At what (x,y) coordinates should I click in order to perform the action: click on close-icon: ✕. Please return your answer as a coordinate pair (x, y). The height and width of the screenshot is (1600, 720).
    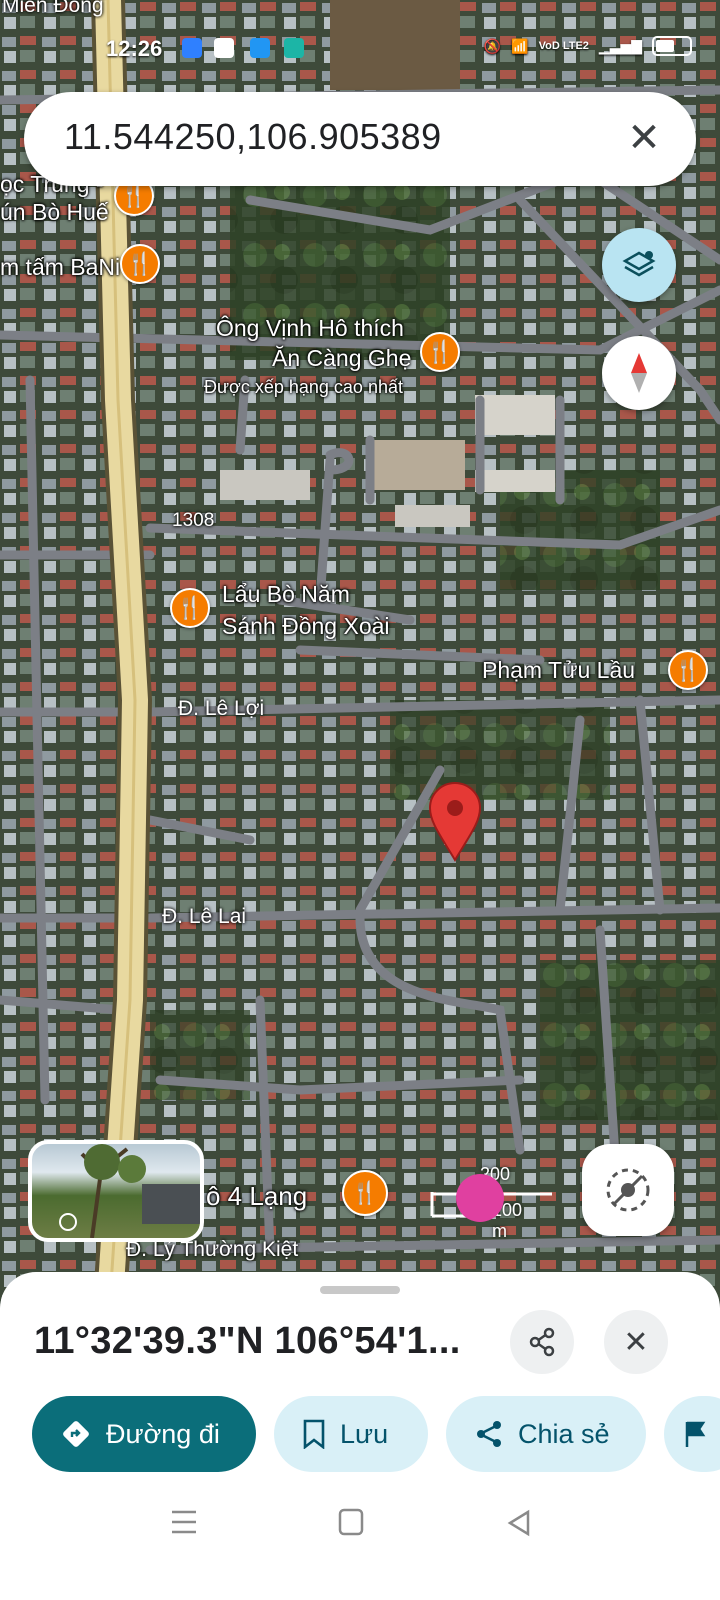
    Looking at the image, I should click on (636, 1342).